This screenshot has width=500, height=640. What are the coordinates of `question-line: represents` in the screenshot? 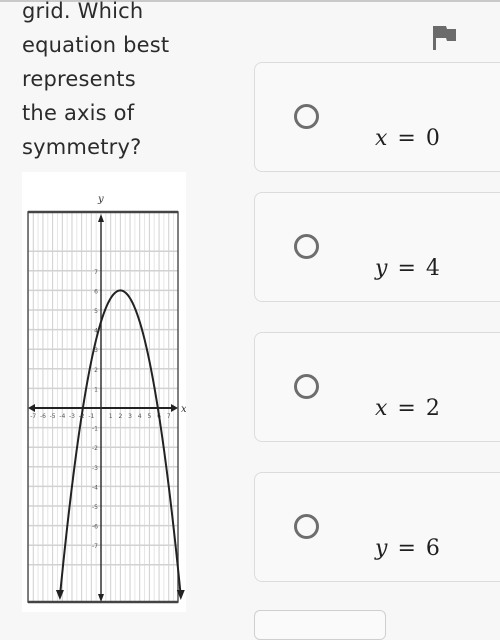 It's located at (79, 79).